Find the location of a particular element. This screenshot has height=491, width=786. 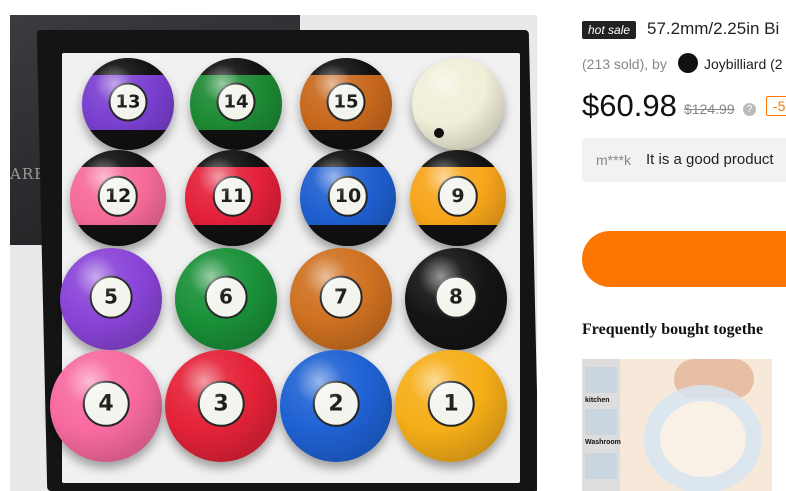

product-title: 57.2mm/2.25in Bi is located at coordinates (713, 29).